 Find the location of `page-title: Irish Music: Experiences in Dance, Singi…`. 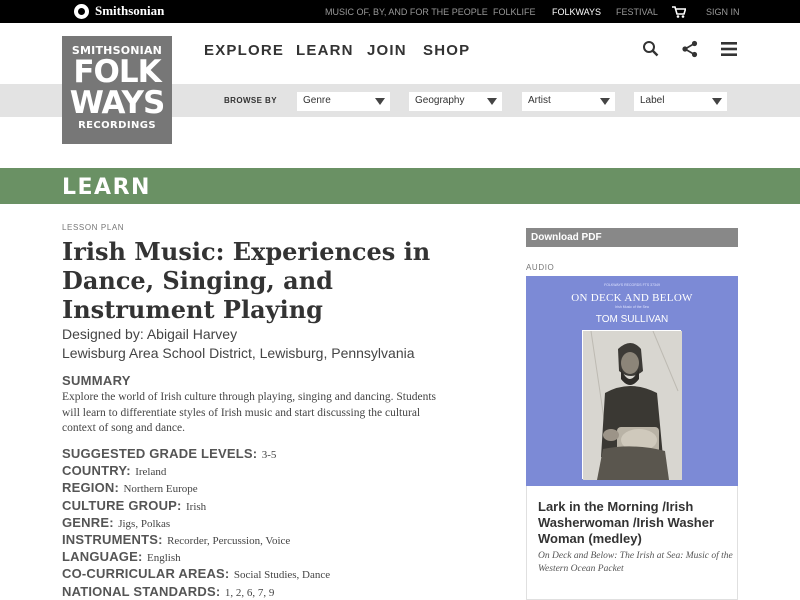

page-title: Irish Music: Experiences in Dance, Singi… is located at coordinates (246, 280).